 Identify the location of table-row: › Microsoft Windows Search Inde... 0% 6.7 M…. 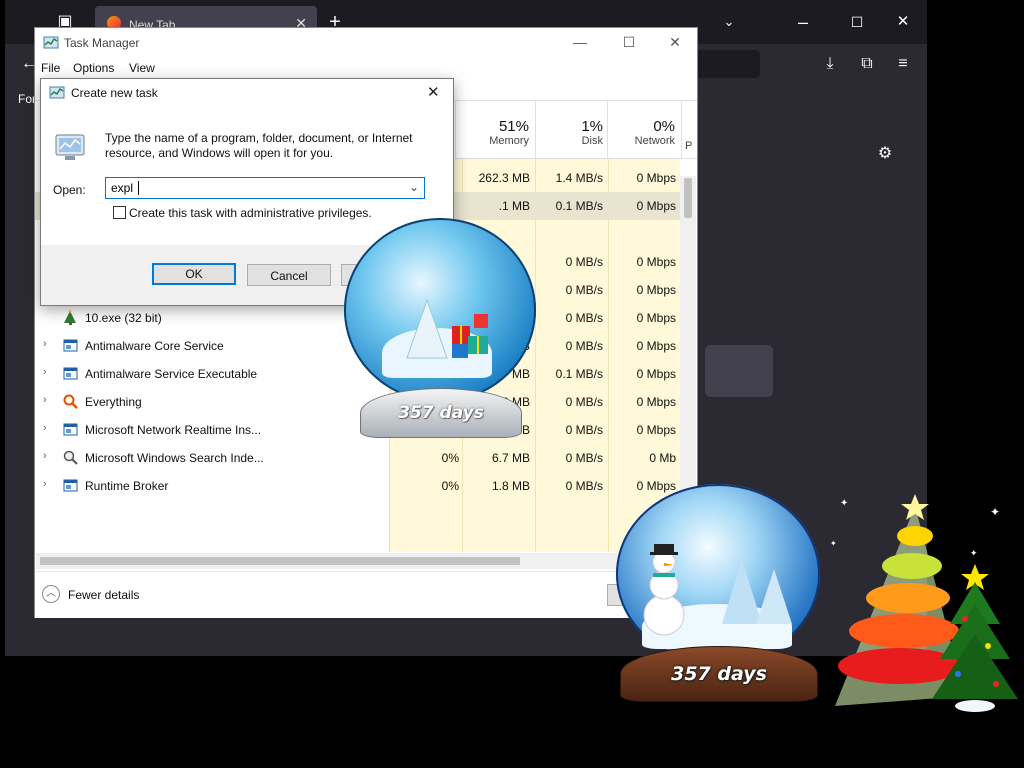
(358, 458).